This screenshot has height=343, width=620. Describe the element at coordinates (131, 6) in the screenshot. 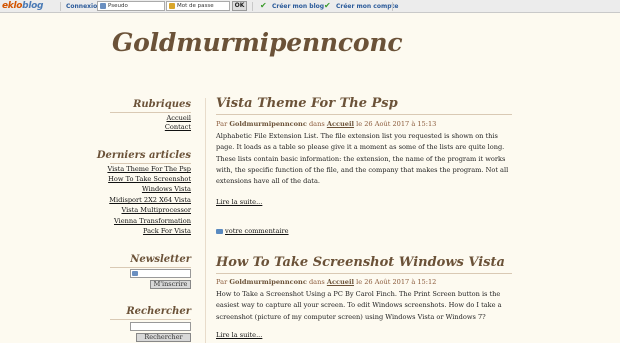

I see `pseudo-field: Pseudo` at that location.